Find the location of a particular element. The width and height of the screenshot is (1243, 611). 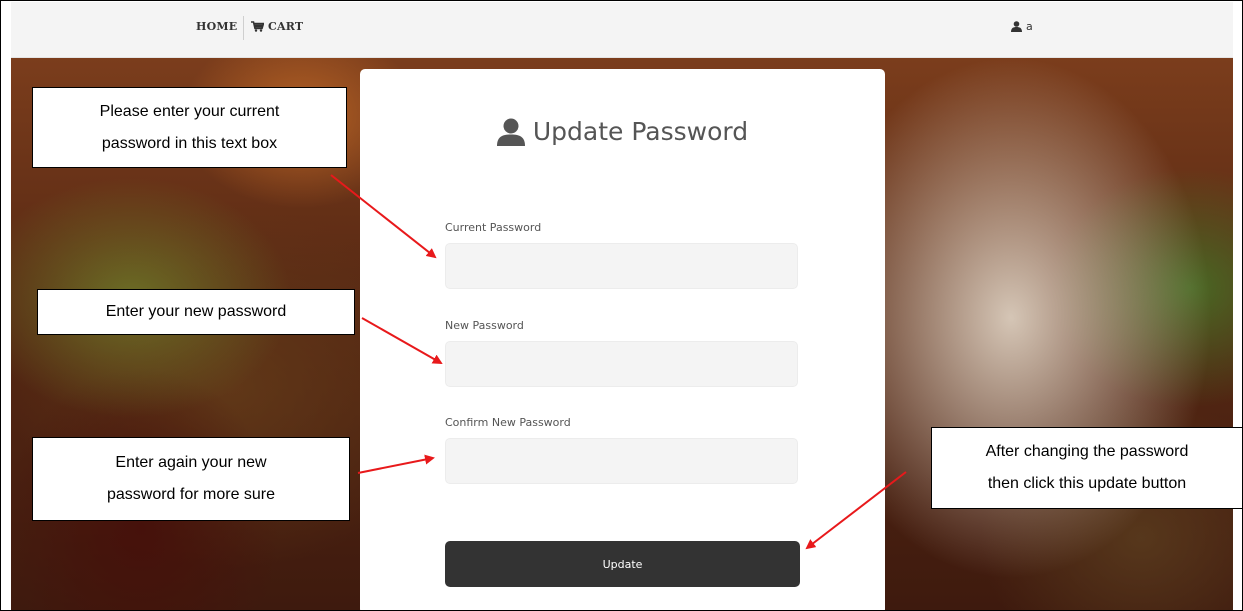

nav-home-link: HOME is located at coordinates (216, 26).